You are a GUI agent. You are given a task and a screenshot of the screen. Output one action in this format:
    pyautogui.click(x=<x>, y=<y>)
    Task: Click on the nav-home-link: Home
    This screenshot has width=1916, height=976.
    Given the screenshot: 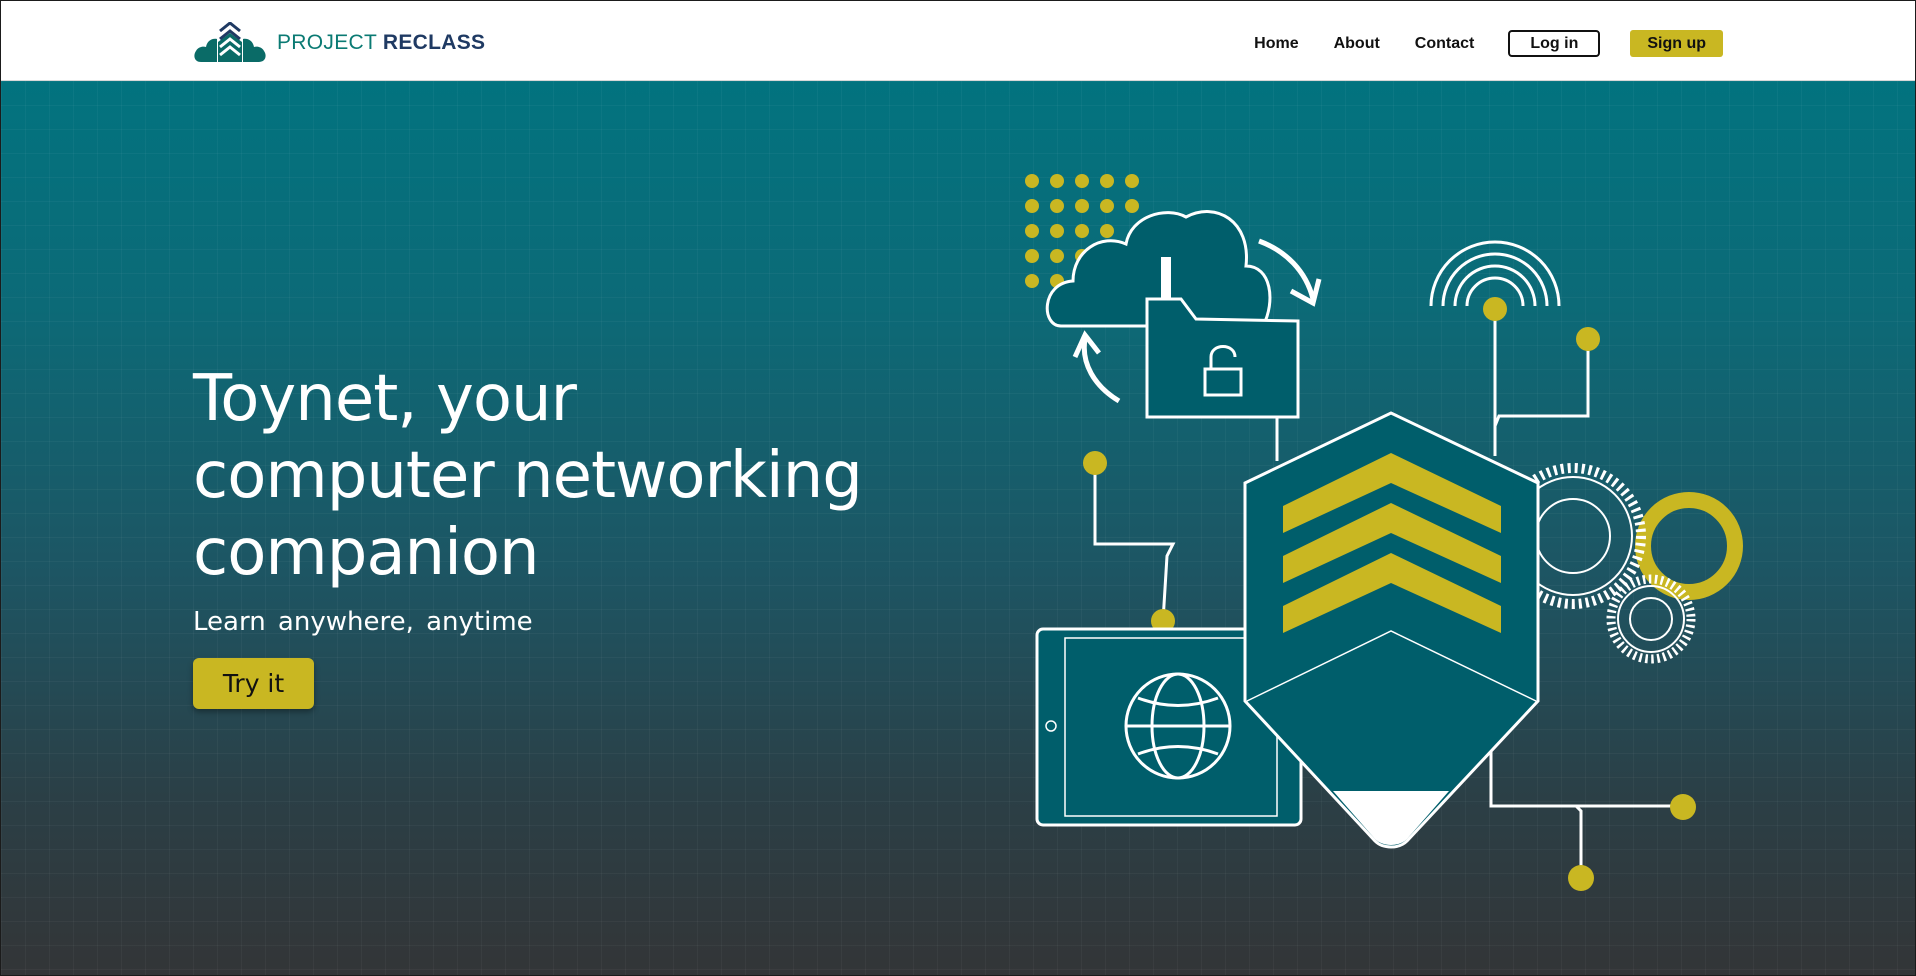 What is the action you would take?
    pyautogui.click(x=1276, y=44)
    